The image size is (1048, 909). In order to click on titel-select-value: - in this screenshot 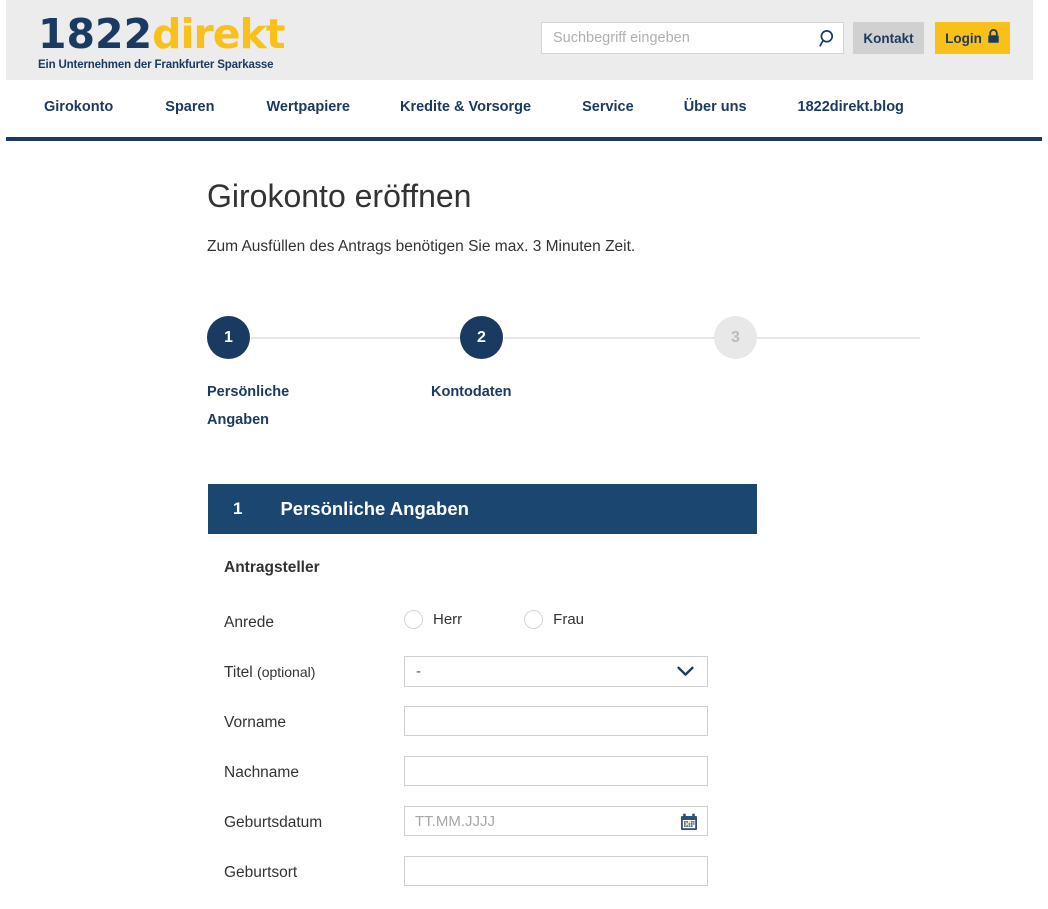, I will do `click(418, 671)`.